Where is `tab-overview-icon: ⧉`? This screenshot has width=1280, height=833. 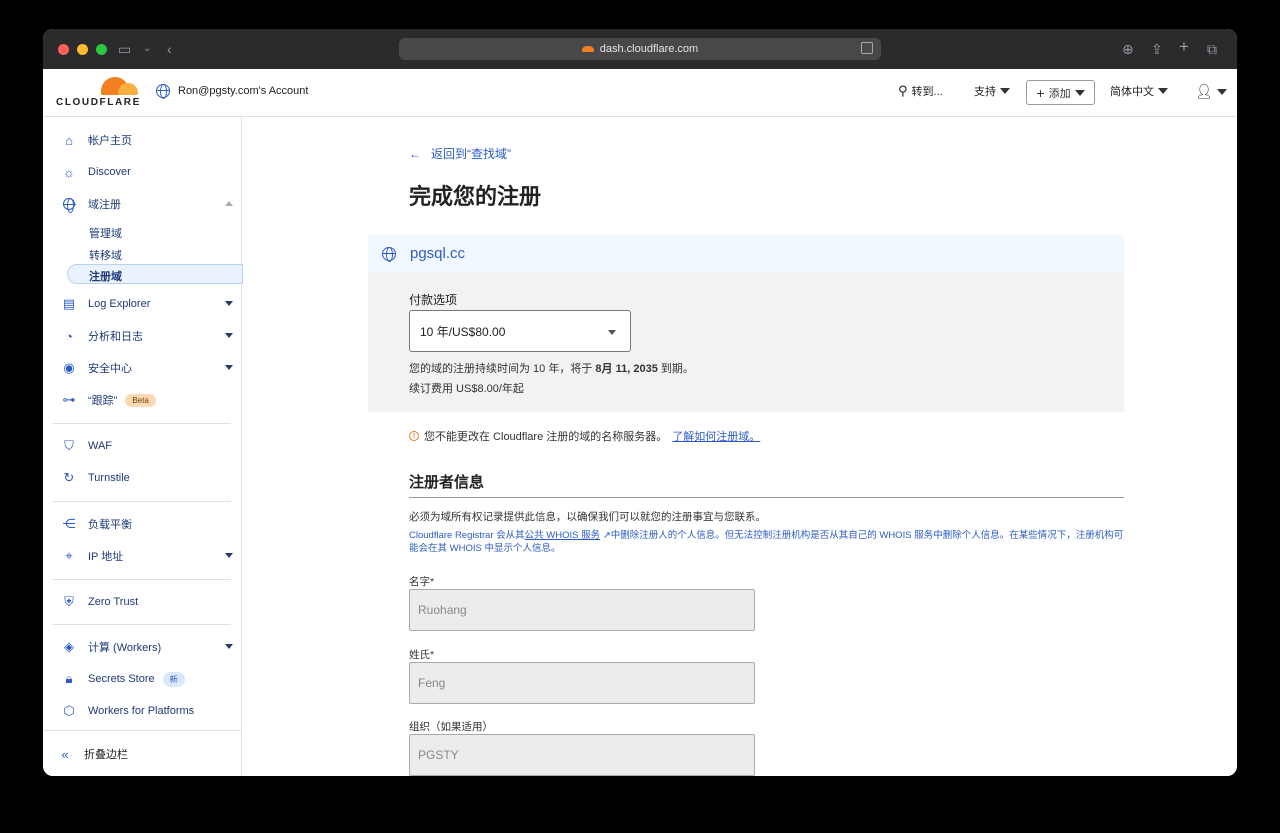 tab-overview-icon: ⧉ is located at coordinates (1212, 49).